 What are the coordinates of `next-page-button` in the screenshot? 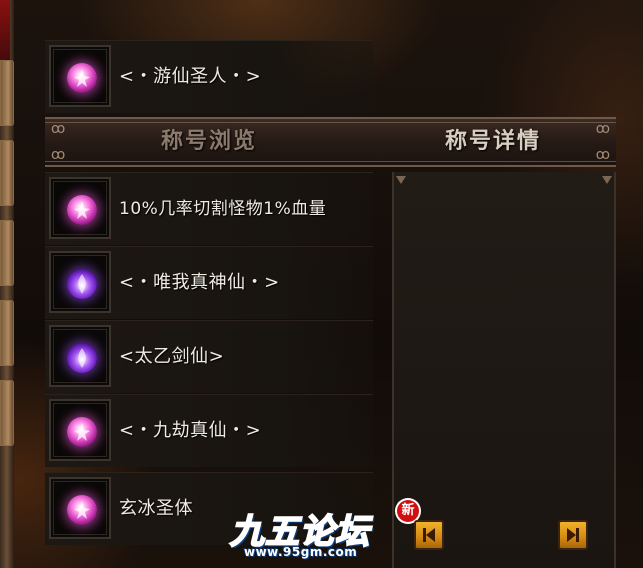 It's located at (573, 535).